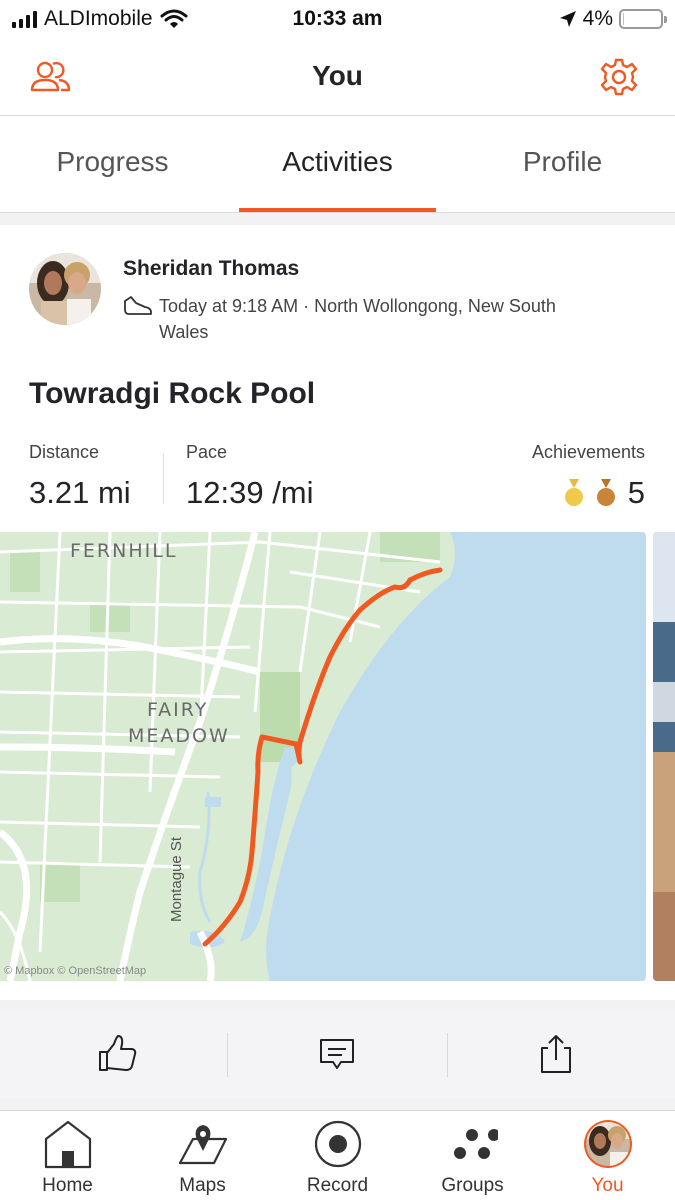 Image resolution: width=675 pixels, height=1200 pixels. Describe the element at coordinates (573, 492) in the screenshot. I see `gold-medal-icon` at that location.